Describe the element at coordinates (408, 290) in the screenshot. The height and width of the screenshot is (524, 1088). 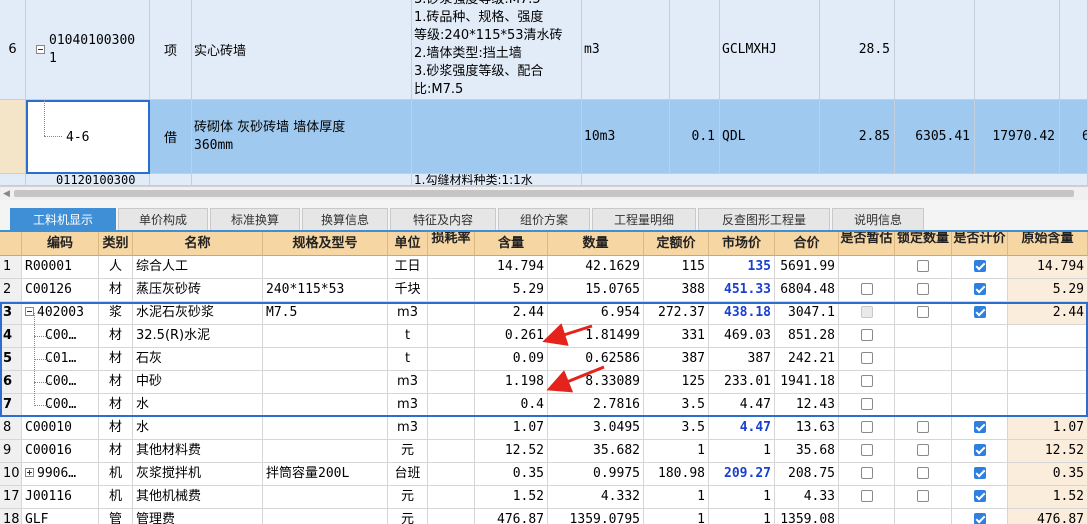
I see `material-unit: 千块` at that location.